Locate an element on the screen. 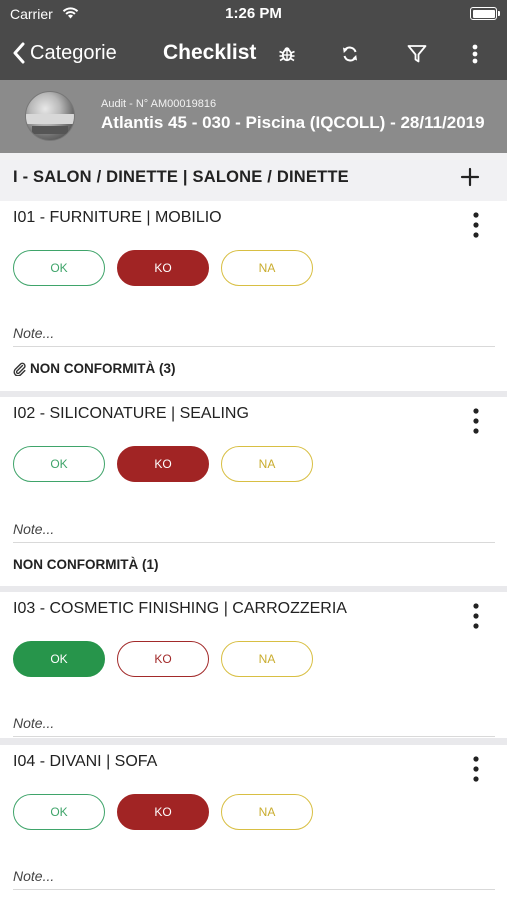 The width and height of the screenshot is (507, 900). bug-icon is located at coordinates (287, 54).